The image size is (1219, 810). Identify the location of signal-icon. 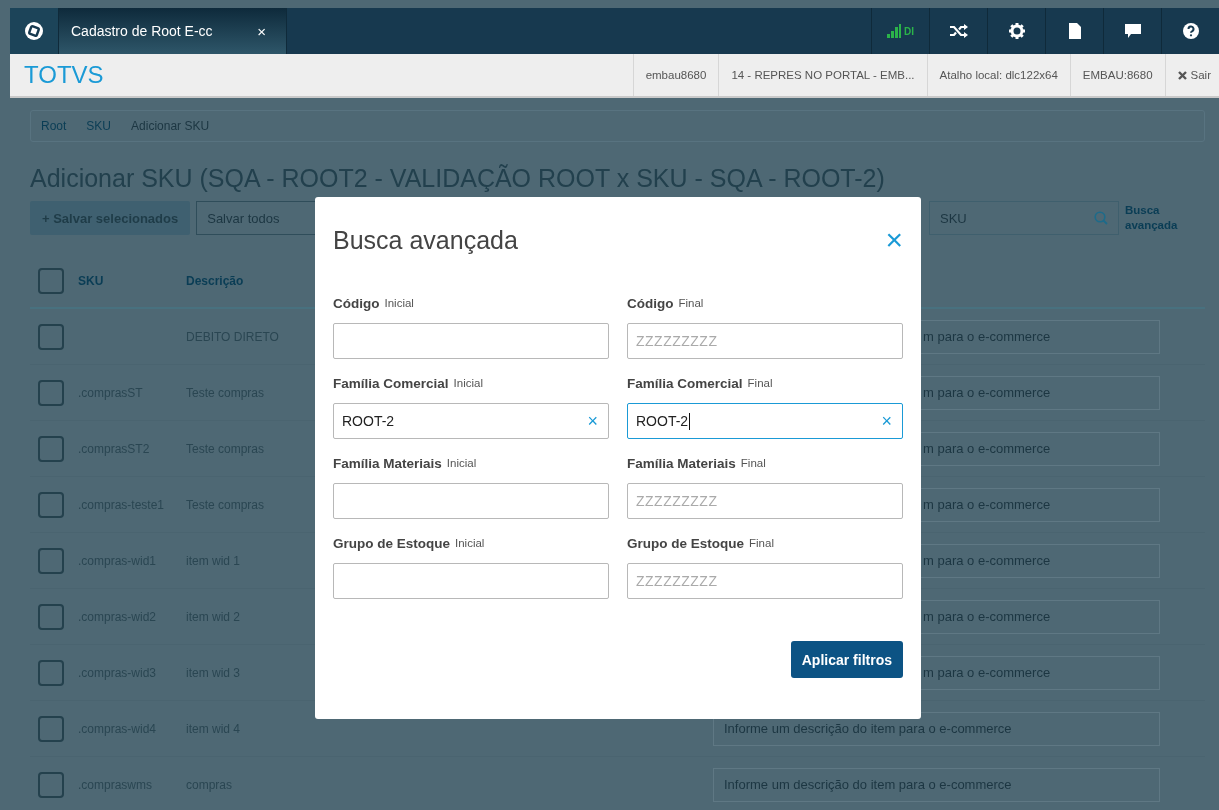
(894, 31).